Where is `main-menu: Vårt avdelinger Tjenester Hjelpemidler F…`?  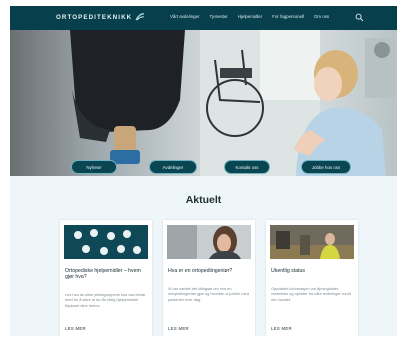
main-menu: Vårt avdelinger Tjenester Hjelpemidler F… is located at coordinates (249, 16).